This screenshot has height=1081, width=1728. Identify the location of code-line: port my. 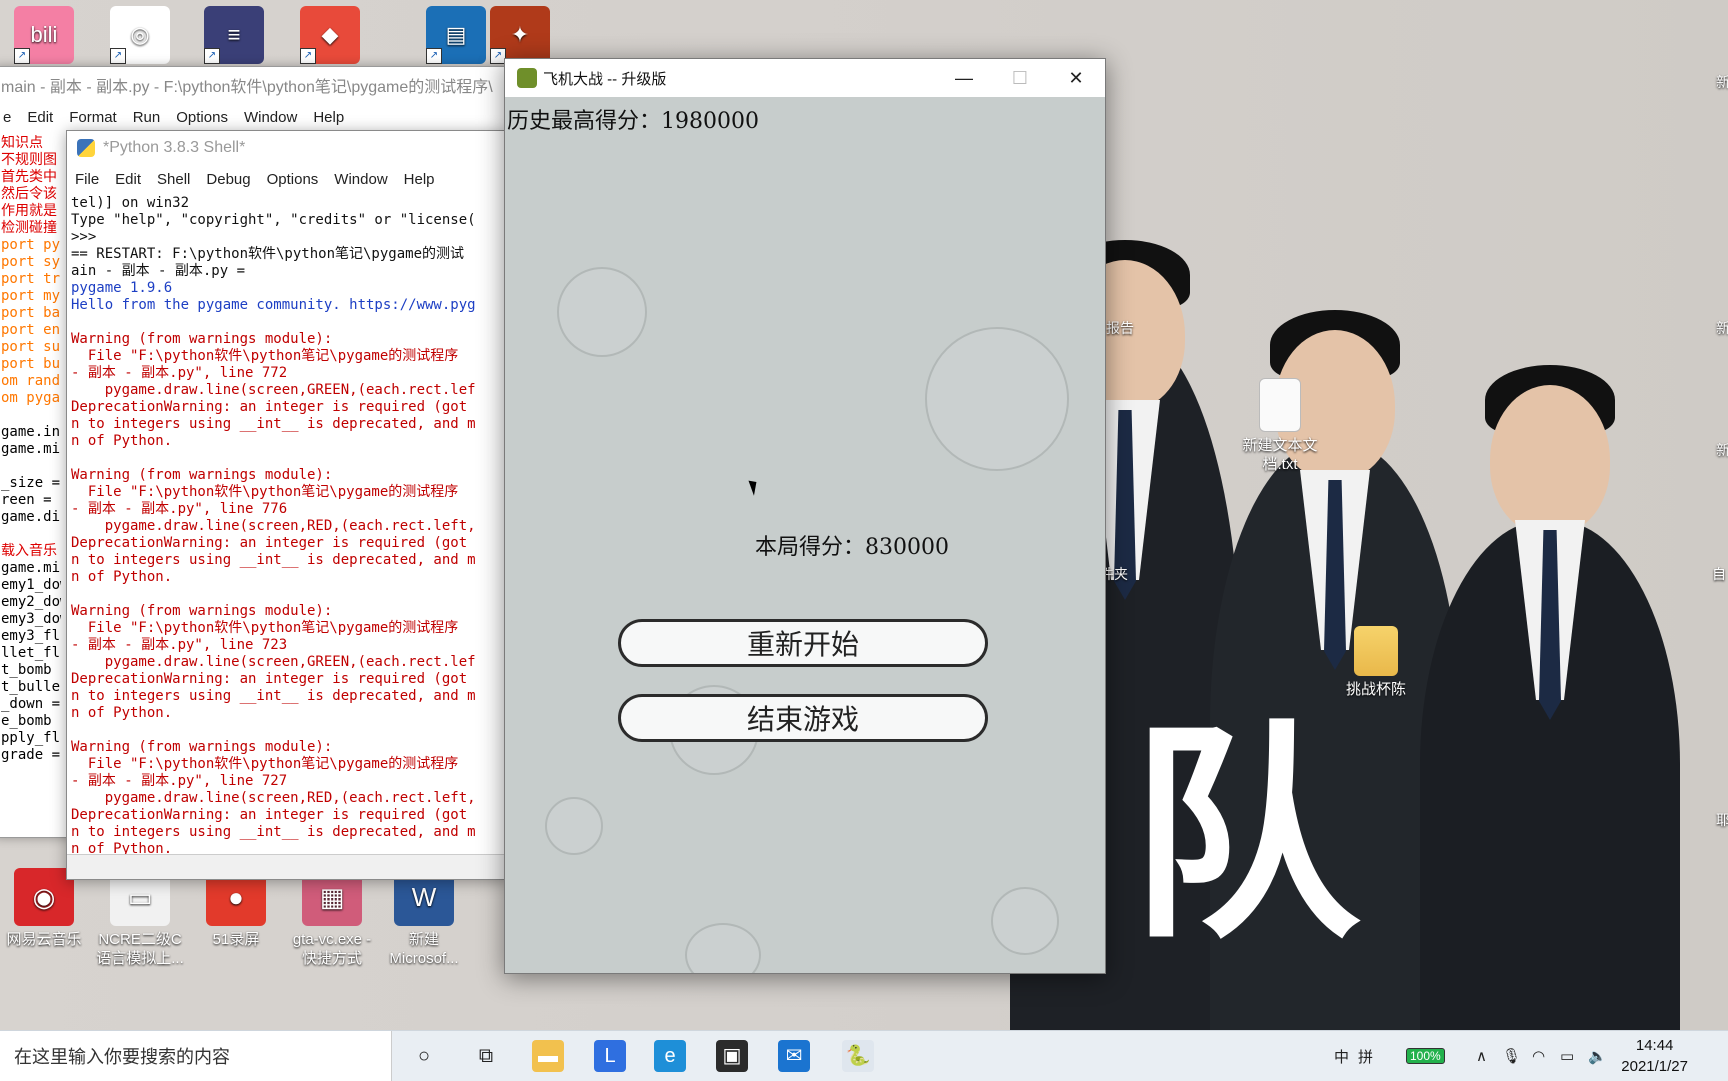
(31, 296).